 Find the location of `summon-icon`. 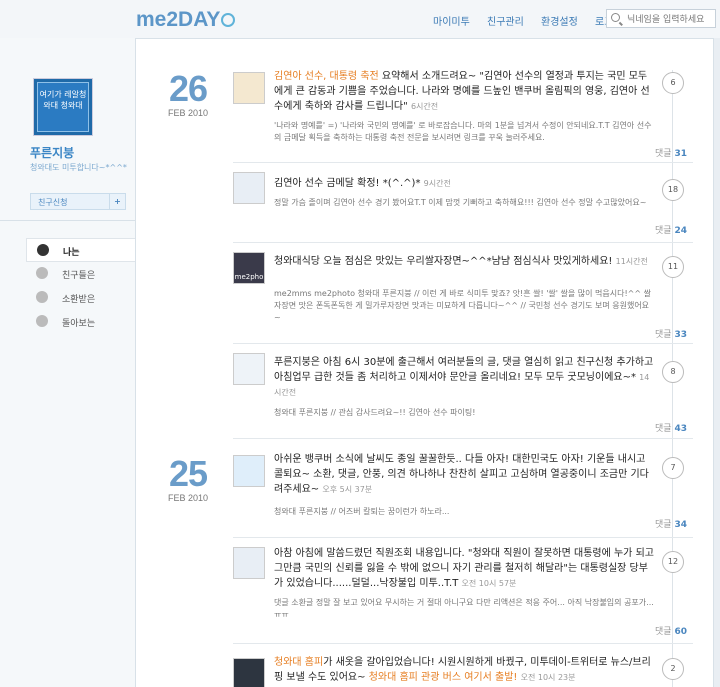

summon-icon is located at coordinates (42, 297).